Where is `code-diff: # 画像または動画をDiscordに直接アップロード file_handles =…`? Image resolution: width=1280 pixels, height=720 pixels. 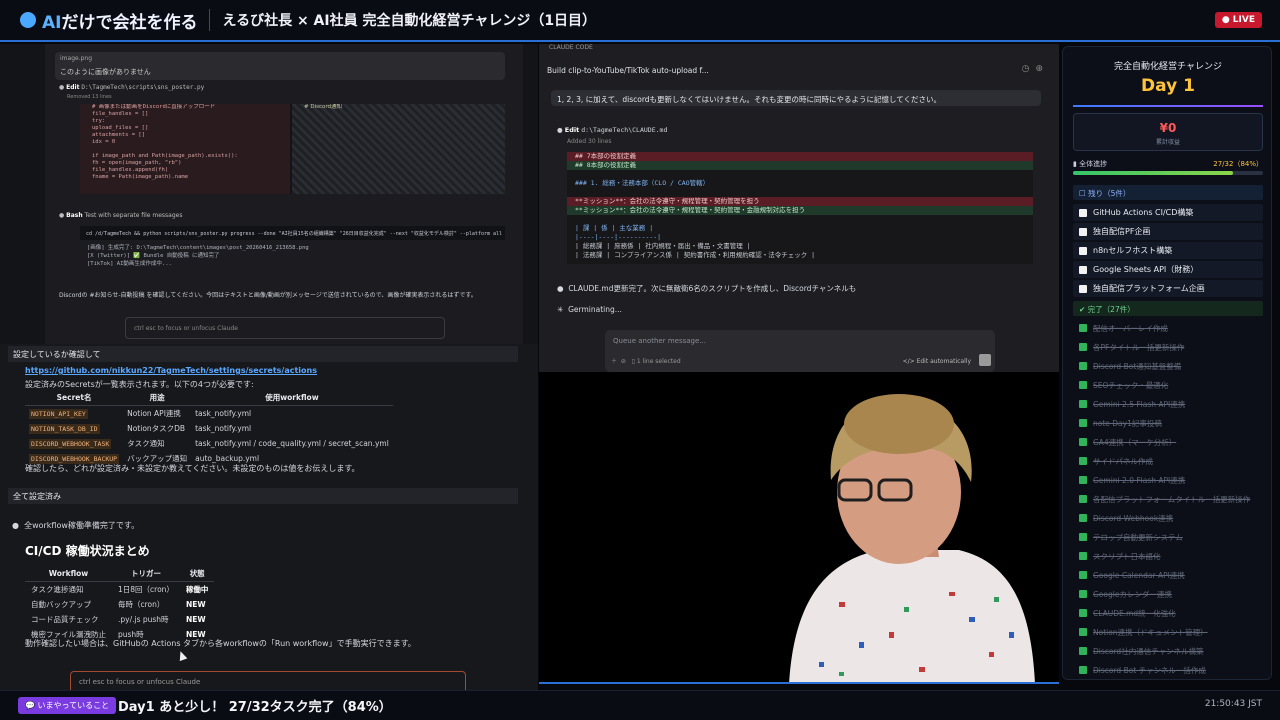
code-diff: # 画像または動画をDiscordに直接アップロード file_handles =… is located at coordinates (292, 149).